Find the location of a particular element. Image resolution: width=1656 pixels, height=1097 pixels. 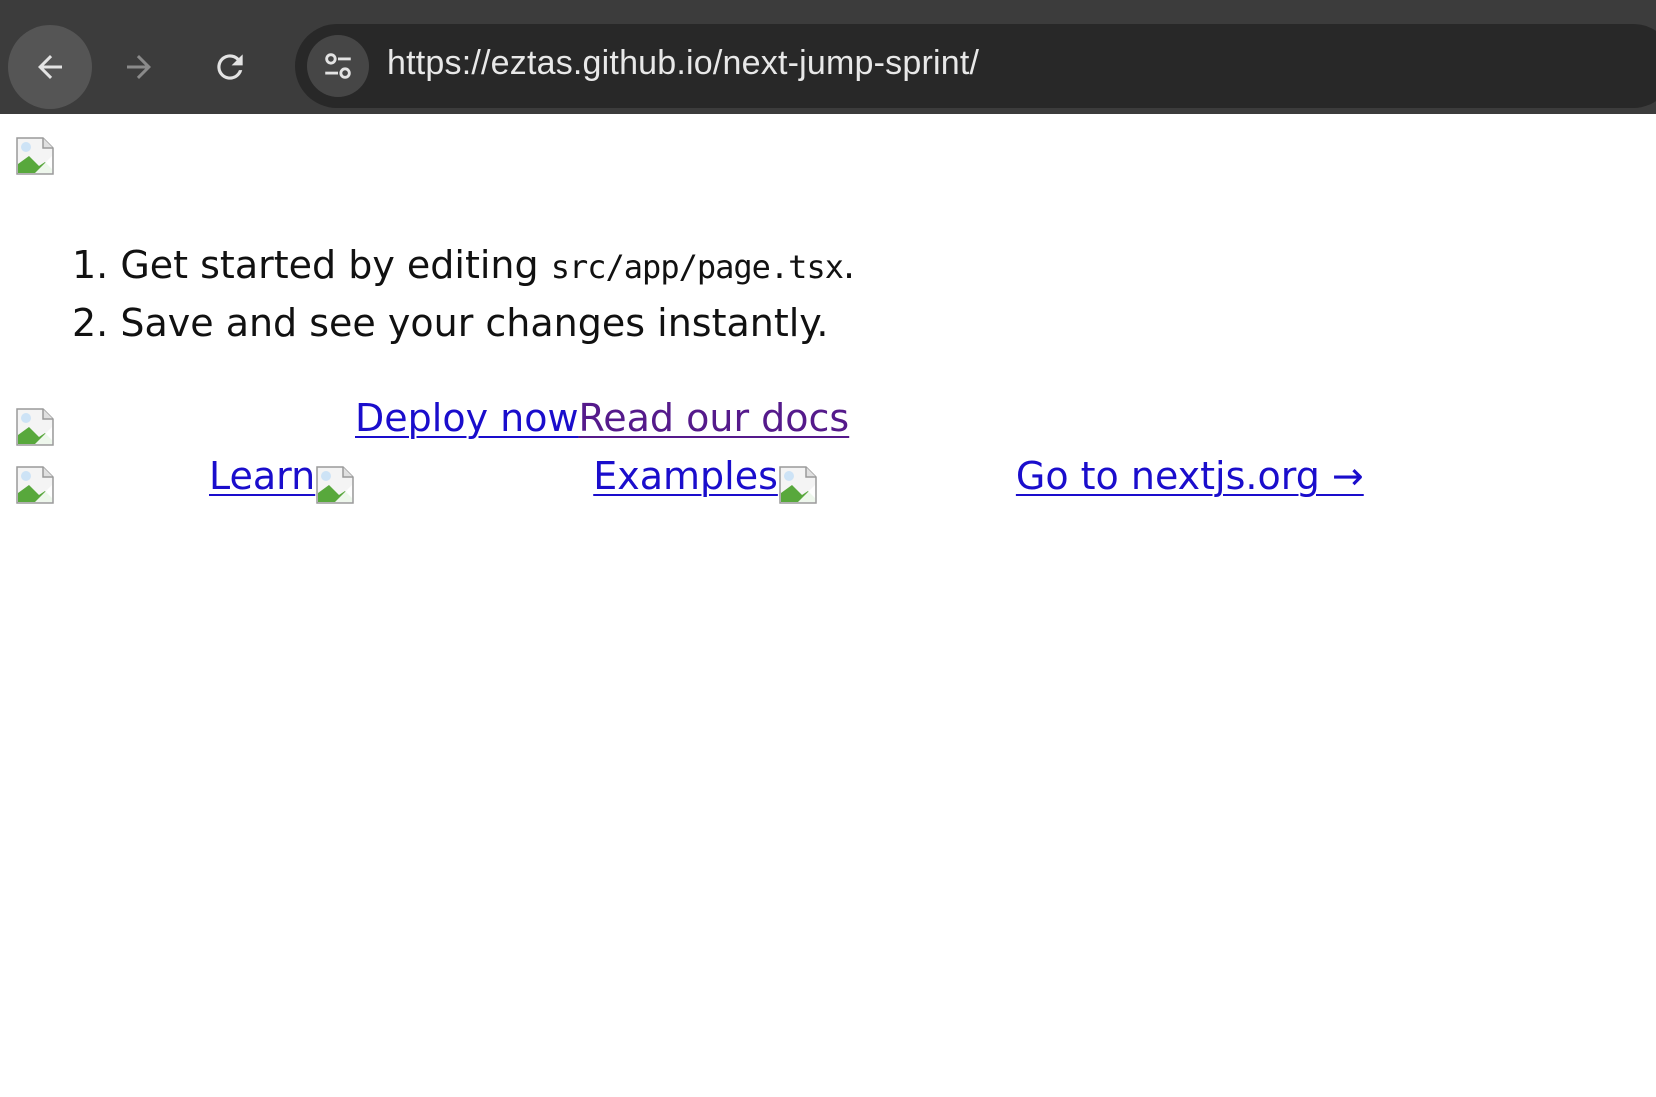

forward-button is located at coordinates (139, 67).